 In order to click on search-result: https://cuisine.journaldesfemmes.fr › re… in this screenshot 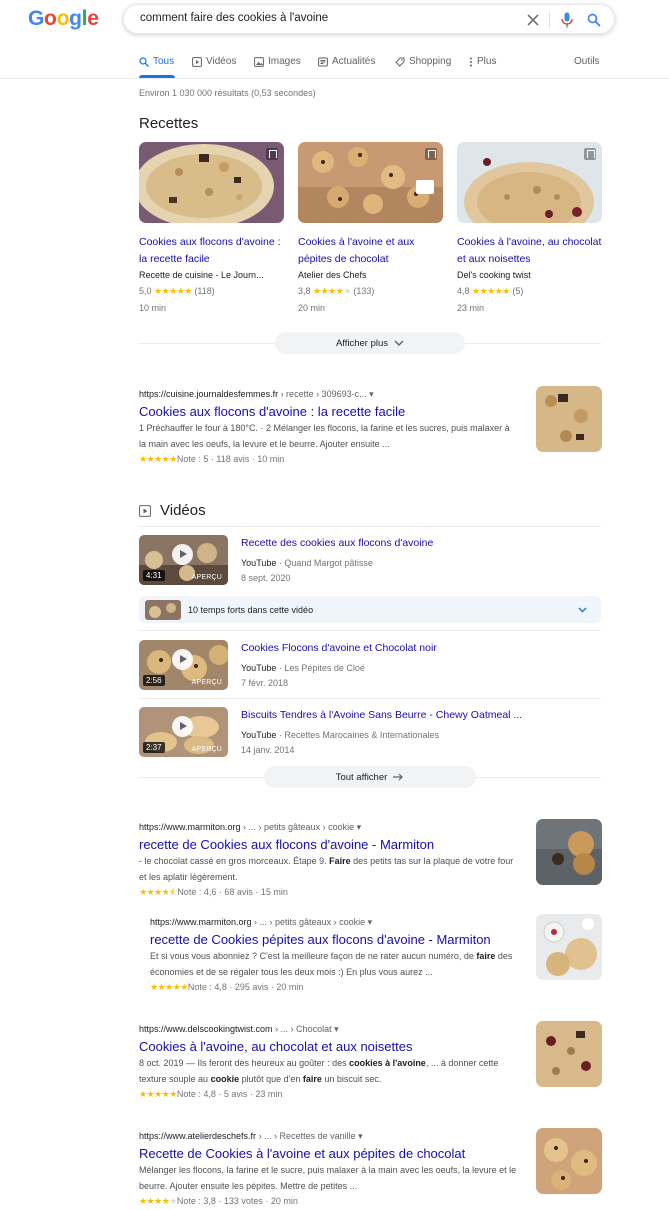, I will do `click(329, 427)`.